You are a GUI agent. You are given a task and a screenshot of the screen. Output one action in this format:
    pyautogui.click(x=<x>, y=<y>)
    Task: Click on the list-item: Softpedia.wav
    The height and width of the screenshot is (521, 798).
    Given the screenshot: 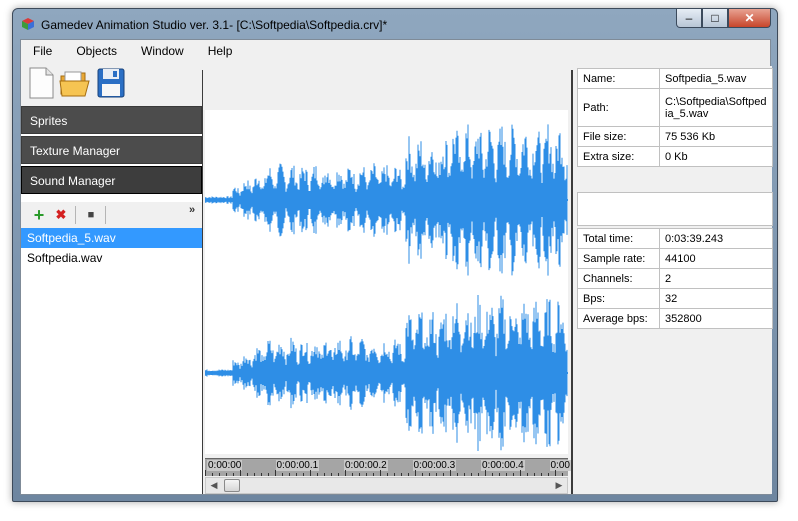 What is the action you would take?
    pyautogui.click(x=111, y=258)
    